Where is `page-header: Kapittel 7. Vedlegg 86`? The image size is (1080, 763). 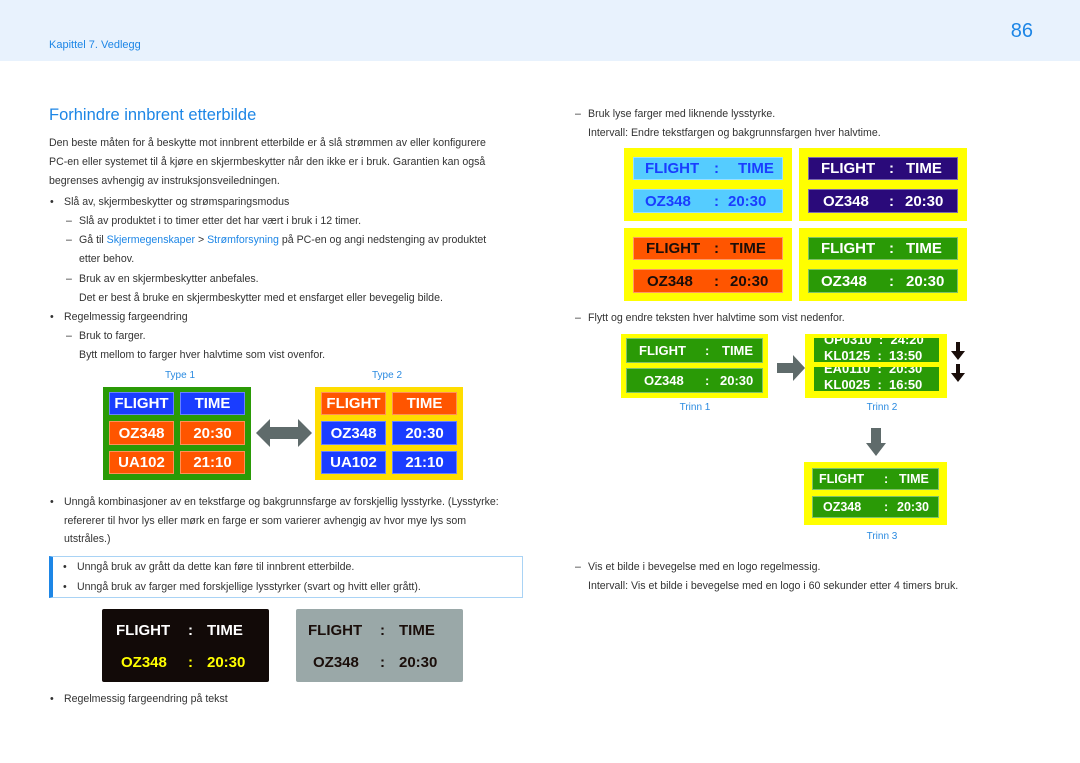 page-header: Kapittel 7. Vedlegg 86 is located at coordinates (540, 30).